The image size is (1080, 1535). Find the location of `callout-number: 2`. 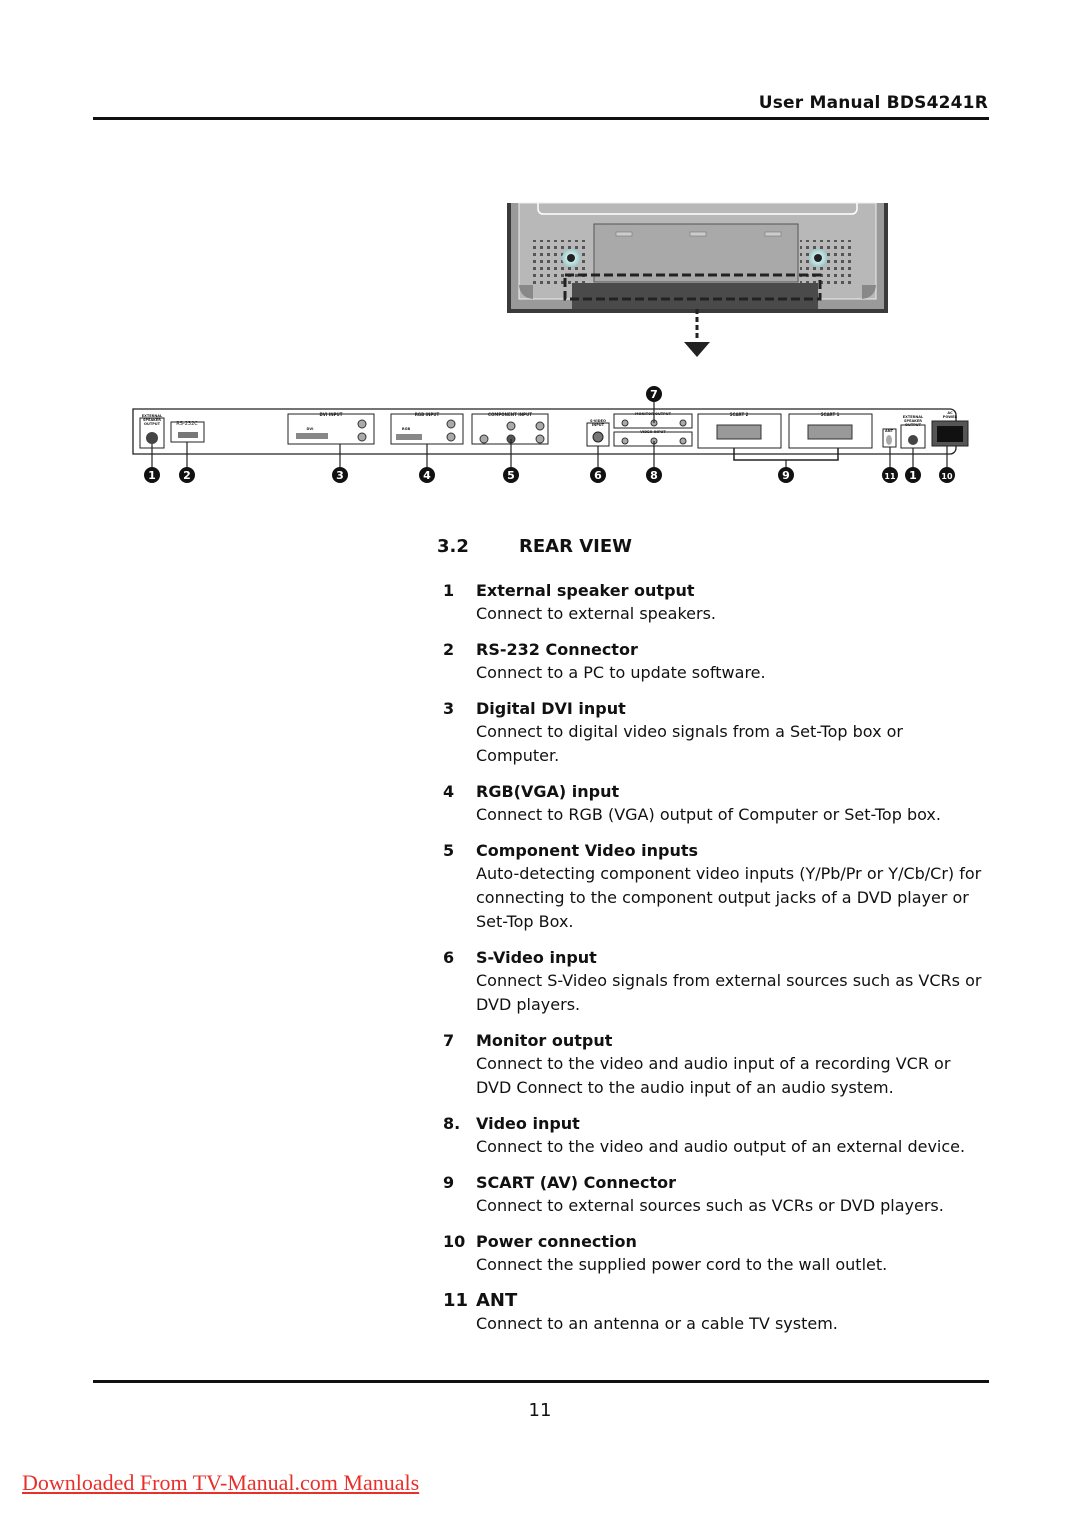

callout-number: 2 is located at coordinates (187, 475).